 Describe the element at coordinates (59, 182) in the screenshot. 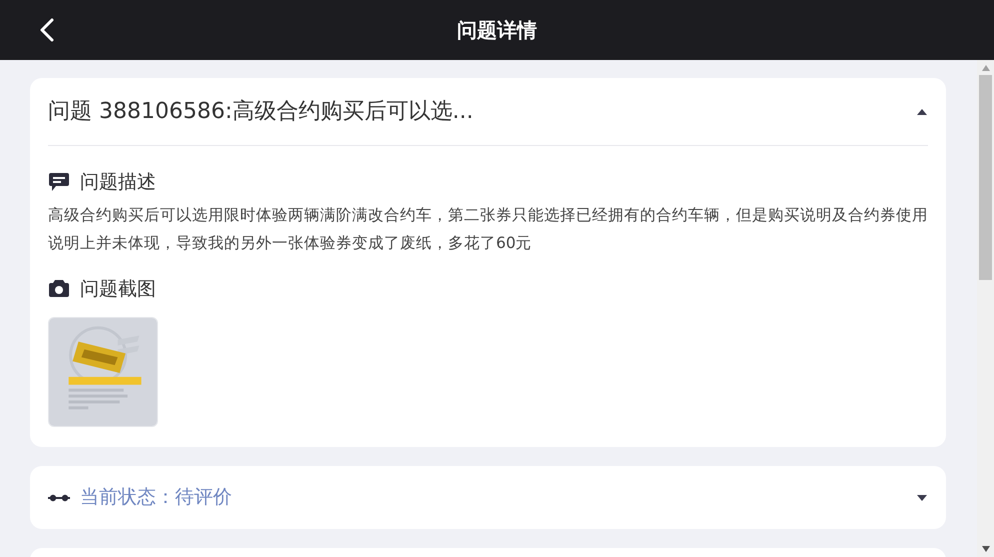

I see `comment-icon` at that location.